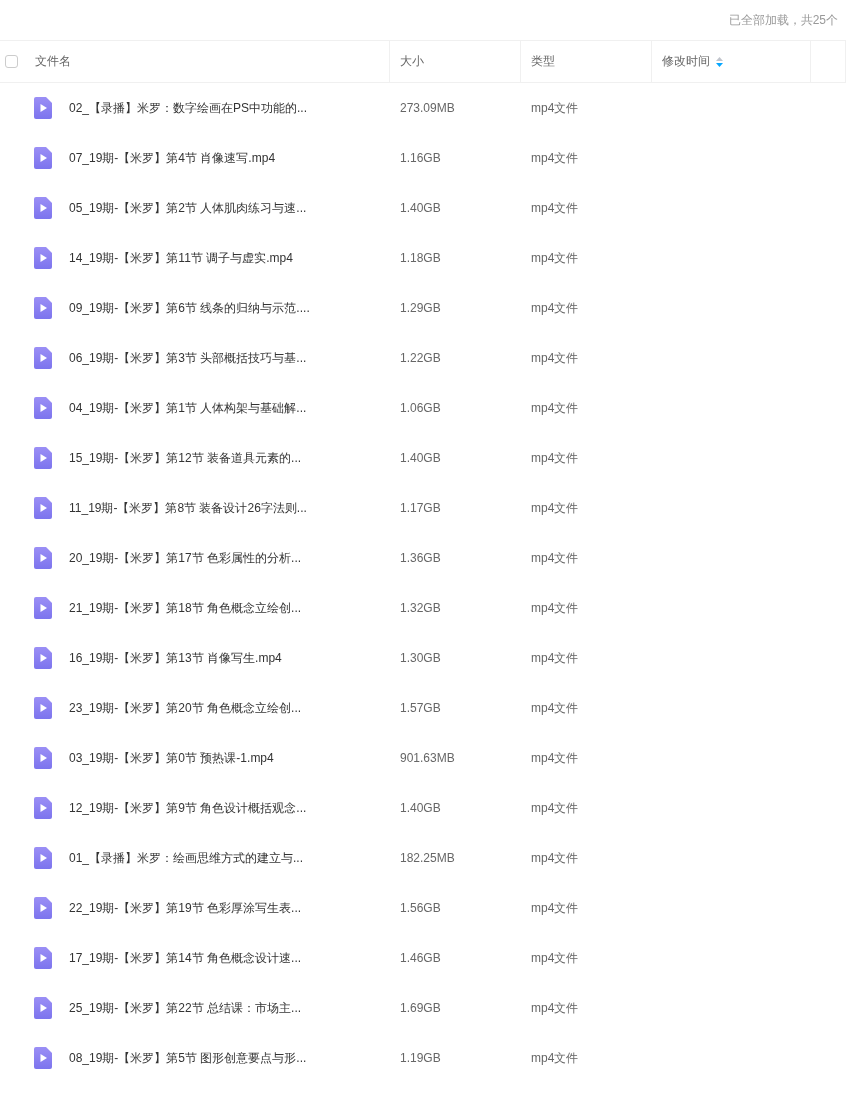 This screenshot has height=1109, width=846. Describe the element at coordinates (427, 858) in the screenshot. I see `file-size: 182.25MB` at that location.